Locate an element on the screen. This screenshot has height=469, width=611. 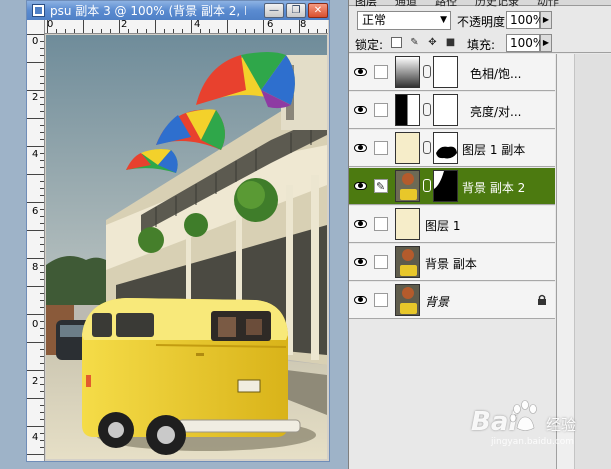
minimize-button: — is located at coordinates (274, 10).